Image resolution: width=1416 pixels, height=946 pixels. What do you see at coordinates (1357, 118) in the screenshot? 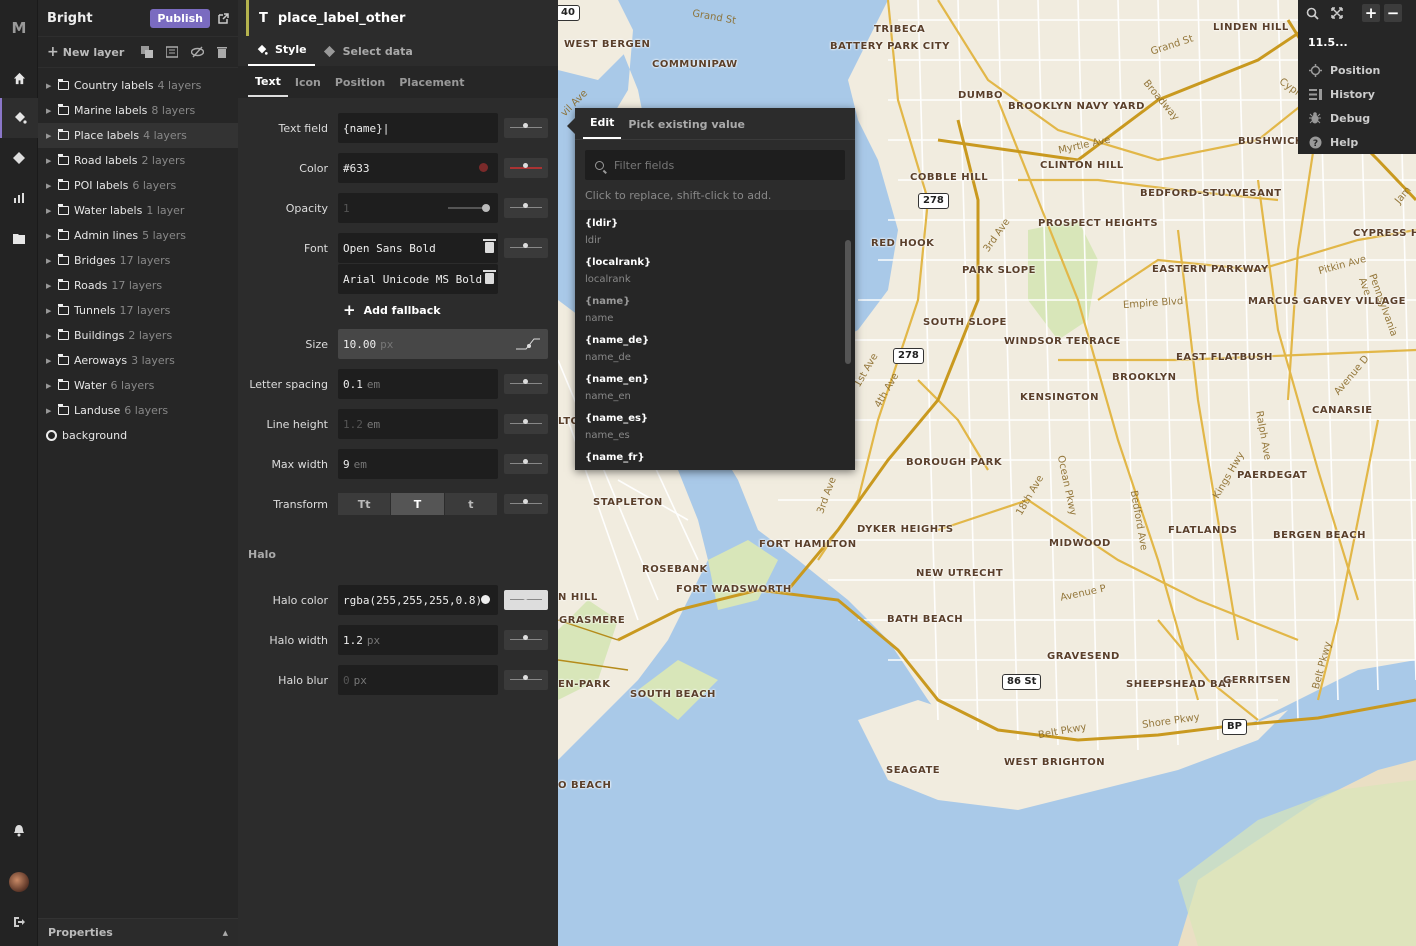
I see `debug-button: Debug` at bounding box center [1357, 118].